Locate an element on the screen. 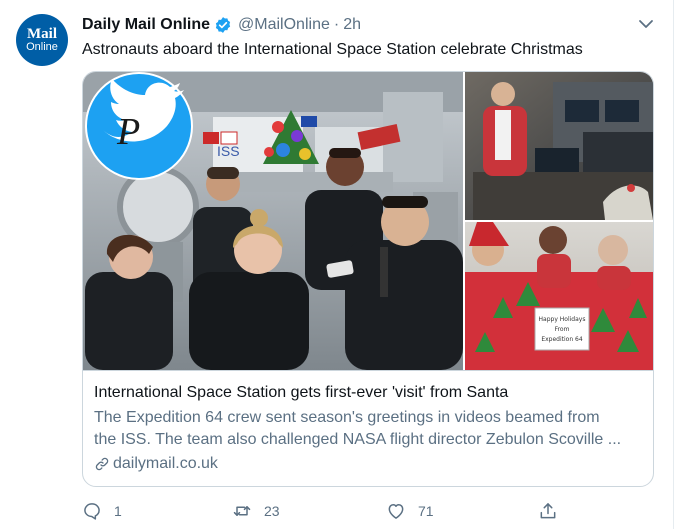  twitter-watermark-icon: P is located at coordinates (139, 126).